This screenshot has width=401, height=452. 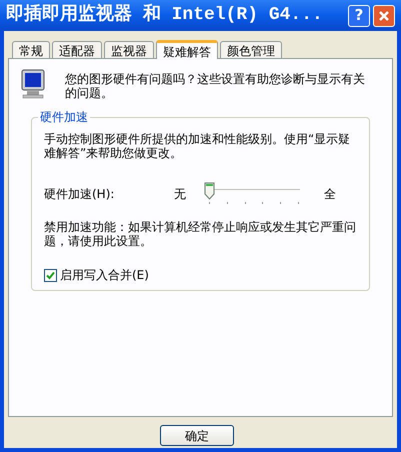 I want to click on description-text: 手动控制图形硬件所提供的加速和性能级别。使用“显示疑难解答”来帮助您做更改。, so click(x=198, y=146).